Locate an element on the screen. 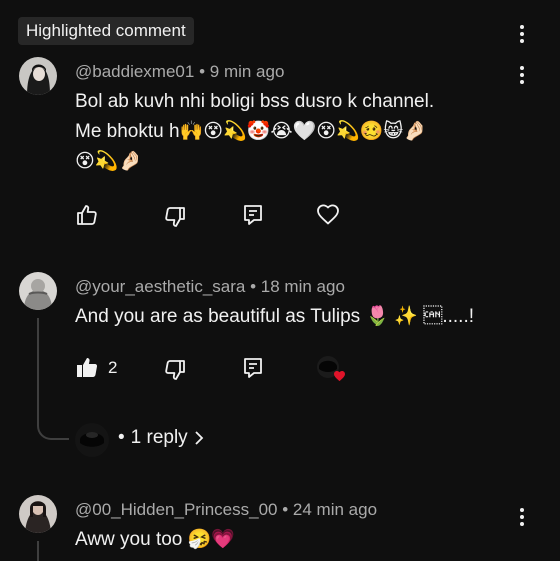 The width and height of the screenshot is (560, 561). comment-time: 9 min ago is located at coordinates (247, 71).